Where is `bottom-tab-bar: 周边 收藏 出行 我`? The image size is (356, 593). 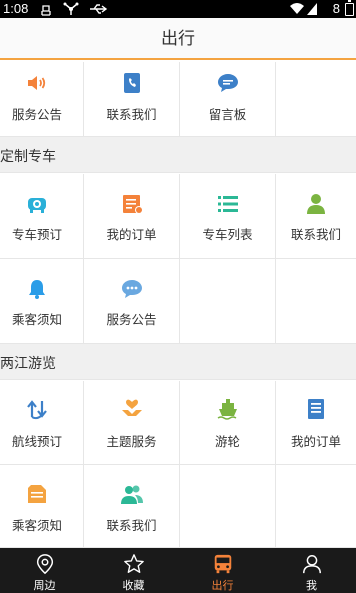 bottom-tab-bar: 周边 收藏 出行 我 is located at coordinates (178, 570).